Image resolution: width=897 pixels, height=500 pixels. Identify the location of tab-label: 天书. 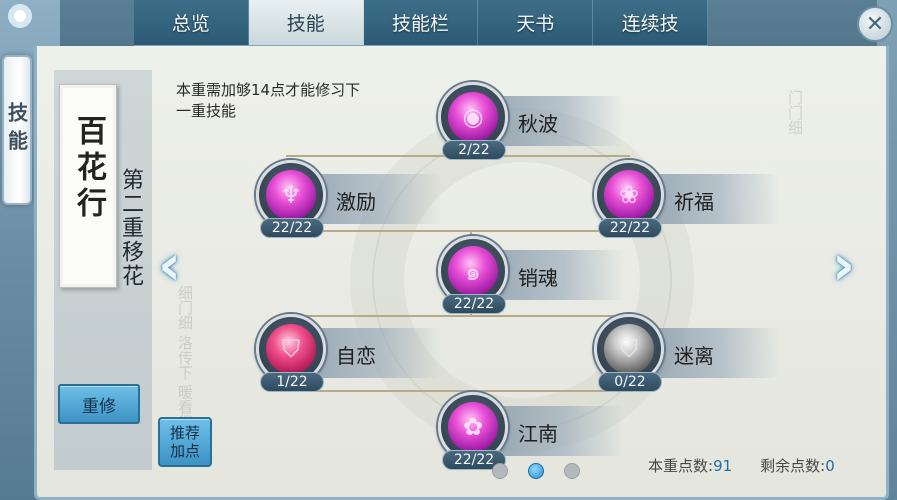
(535, 24).